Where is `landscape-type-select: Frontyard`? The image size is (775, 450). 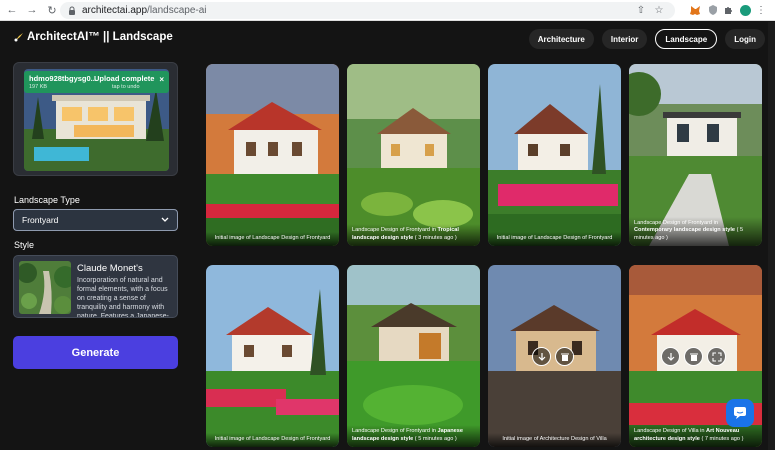 landscape-type-select: Frontyard is located at coordinates (95, 220).